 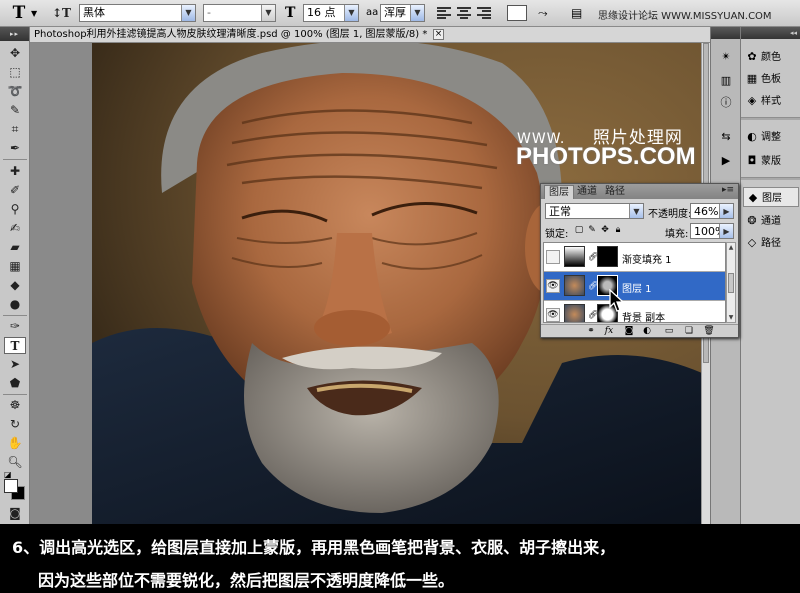 I want to click on lasso-tool-icon: ➰, so click(x=15, y=91).